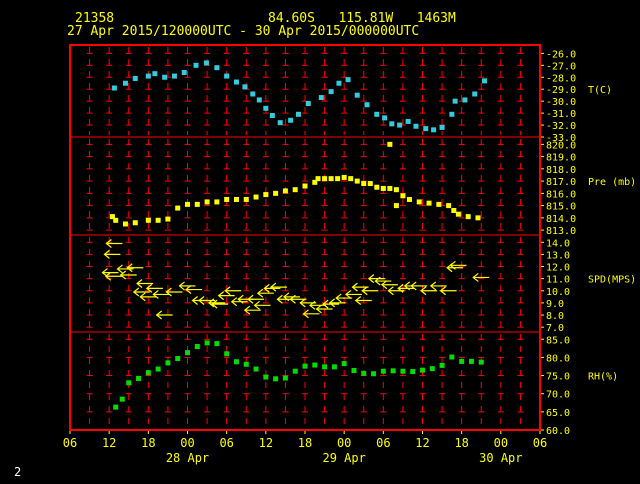 This screenshot has width=640, height=484. Describe the element at coordinates (561, 145) in the screenshot. I see `pressure-tick-label: 820.0` at that location.